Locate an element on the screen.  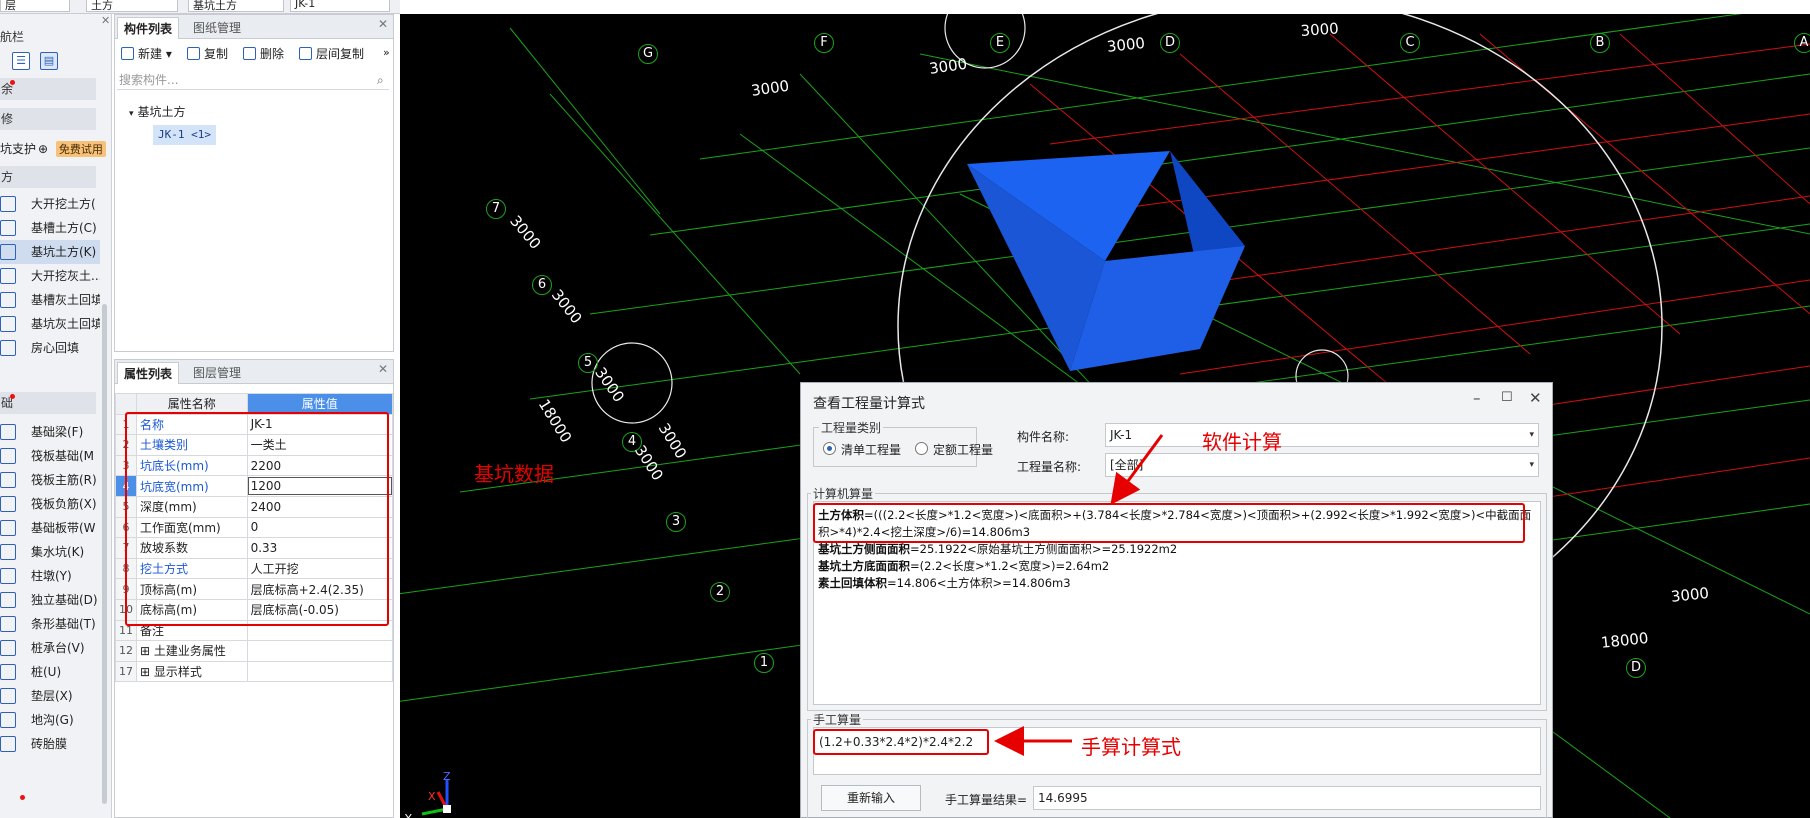
radio-bill-qty is located at coordinates (829, 448).